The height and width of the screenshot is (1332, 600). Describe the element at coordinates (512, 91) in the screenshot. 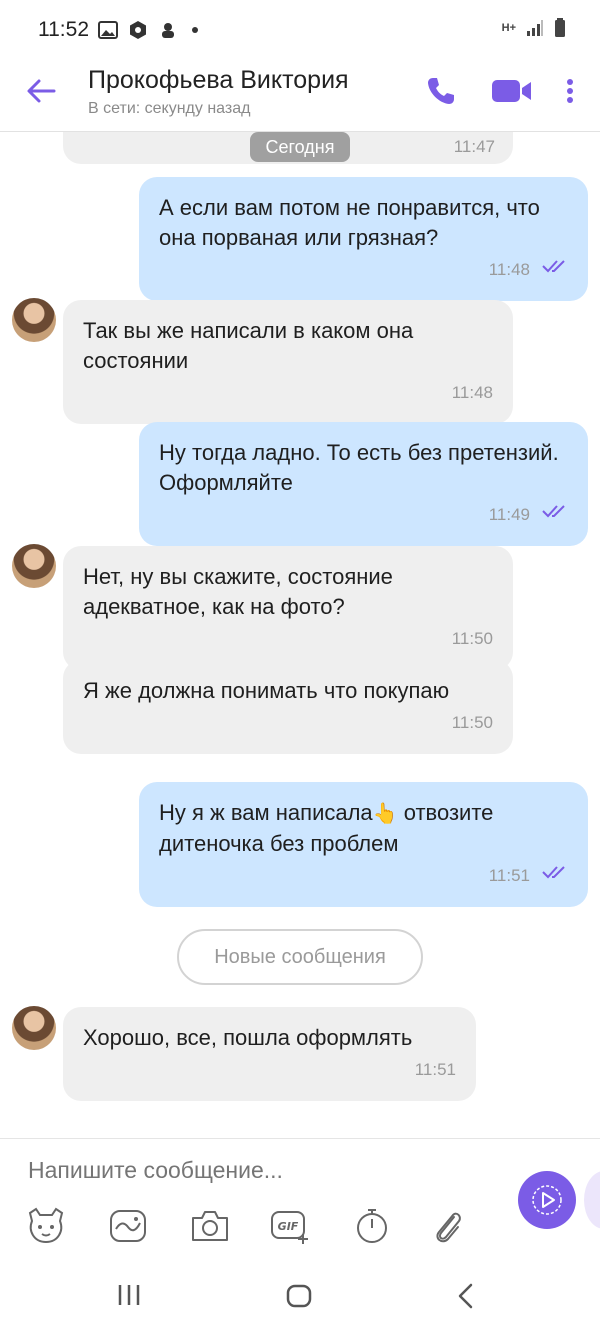

I see `video-camera-icon` at that location.